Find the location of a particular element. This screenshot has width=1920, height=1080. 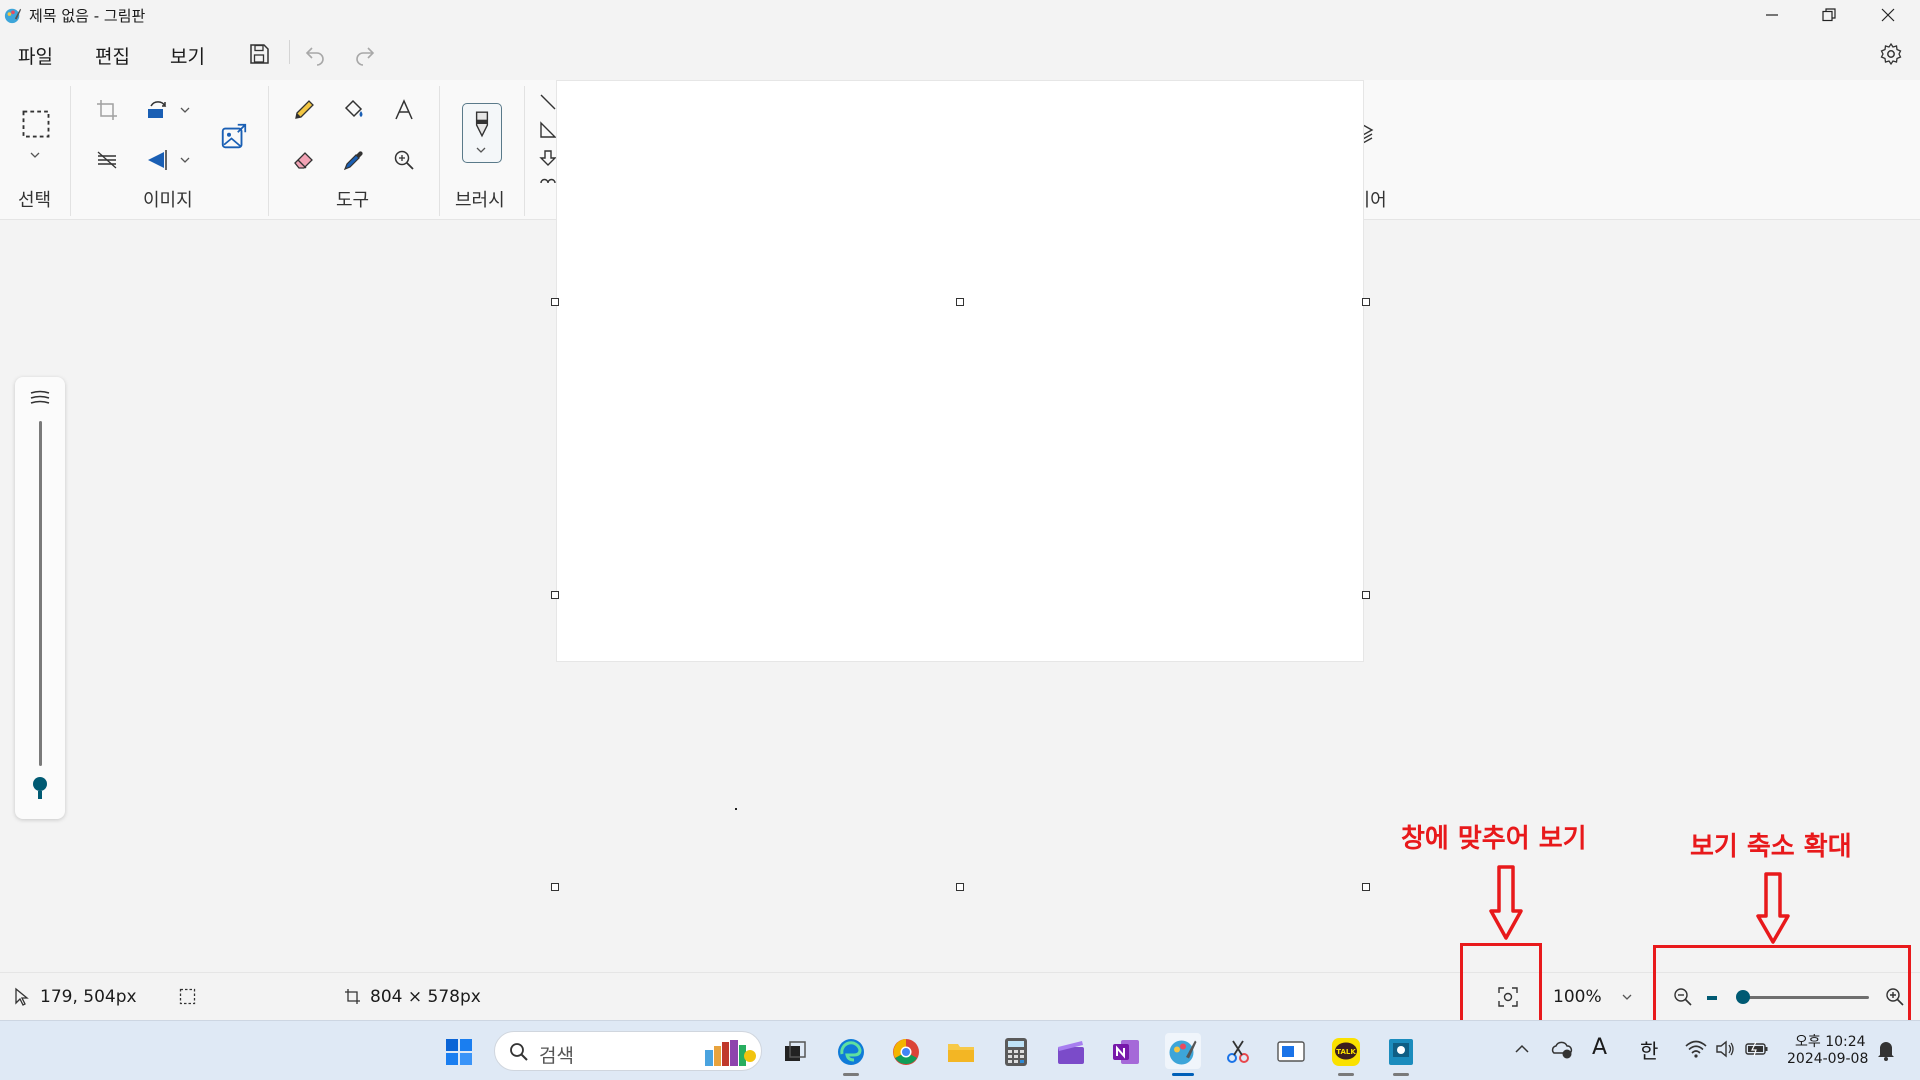

resize-handle-bottom is located at coordinates (960, 887).